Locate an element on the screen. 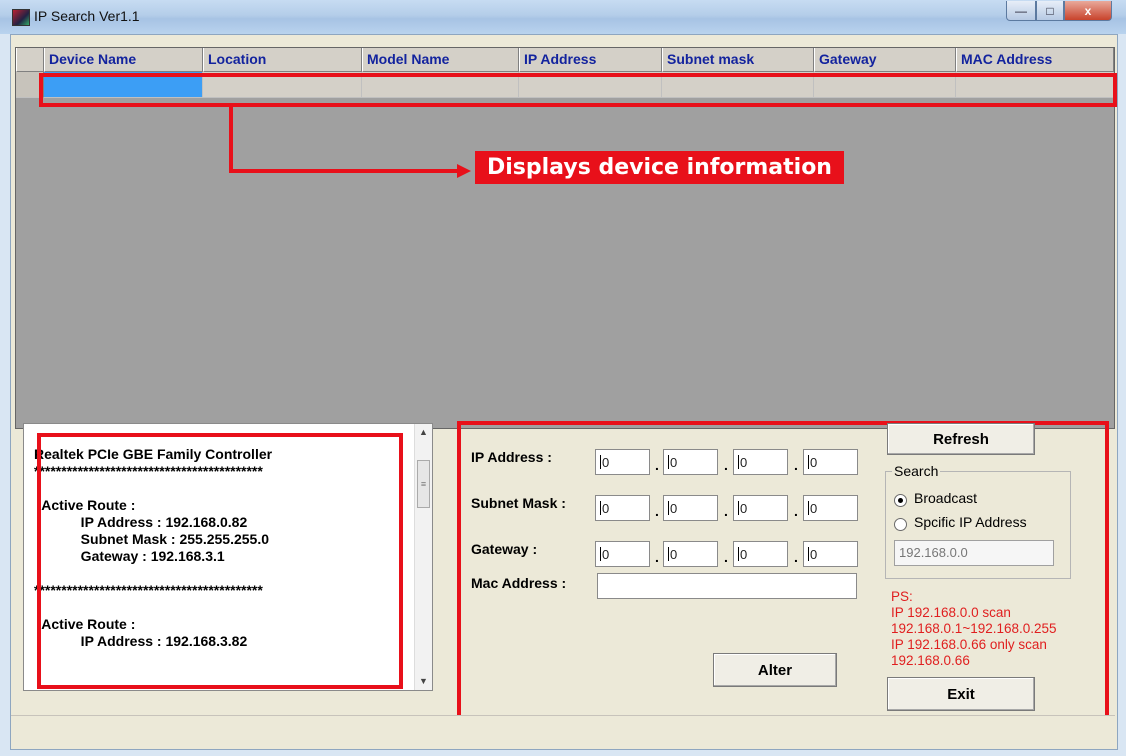  subnet-octet-1: 0 is located at coordinates (622, 508).